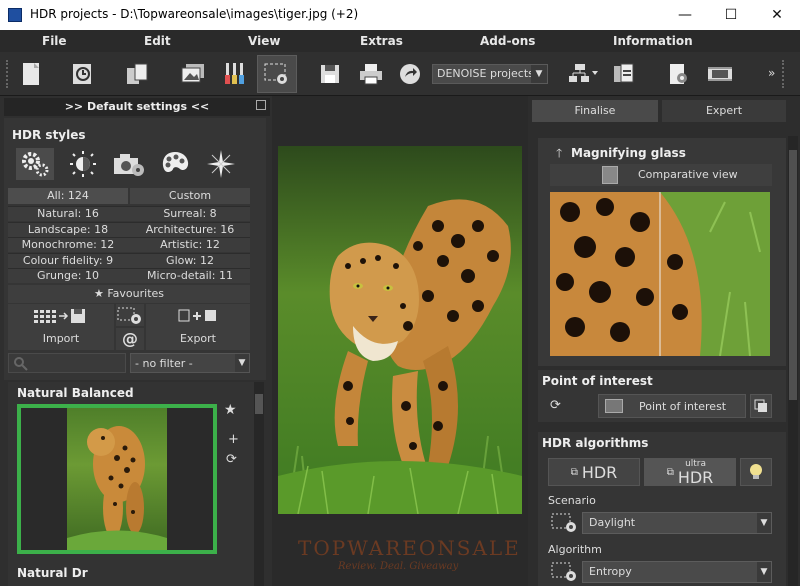 This screenshot has height=586, width=800. Describe the element at coordinates (233, 439) in the screenshot. I see `add-icon: +` at that location.